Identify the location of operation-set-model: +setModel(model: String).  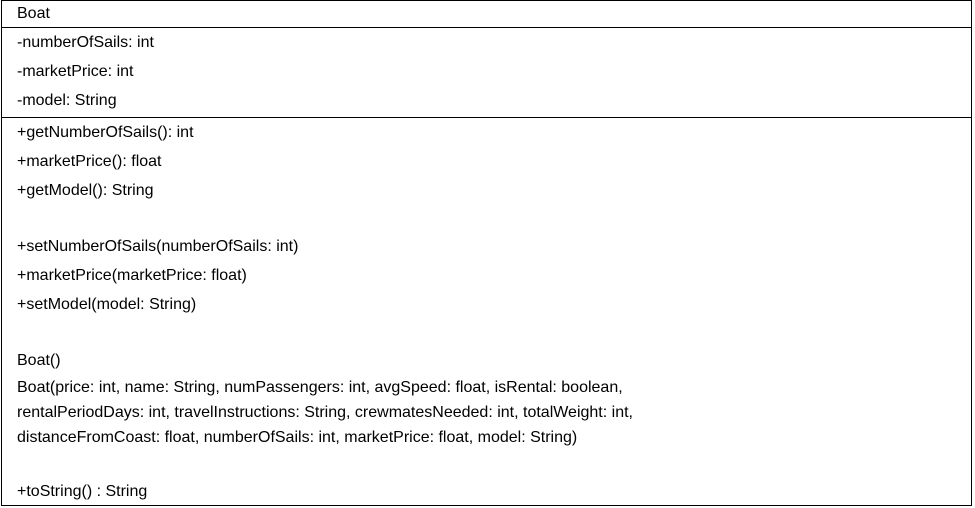
(107, 304).